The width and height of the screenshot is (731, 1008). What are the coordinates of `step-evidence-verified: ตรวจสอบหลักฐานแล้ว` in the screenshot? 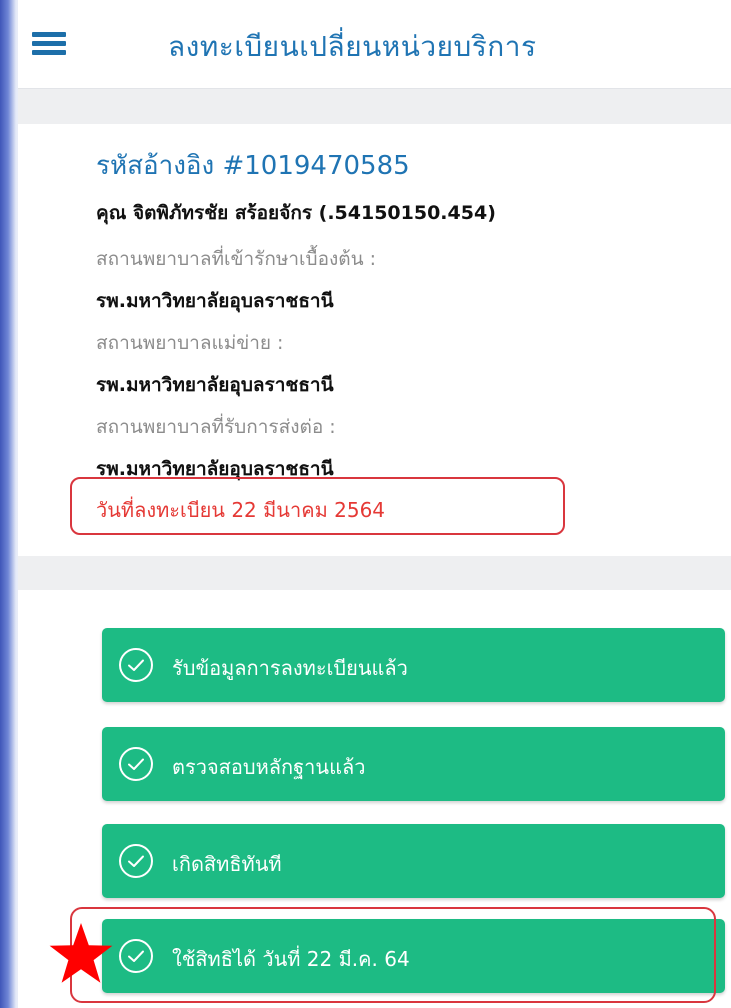 It's located at (413, 764).